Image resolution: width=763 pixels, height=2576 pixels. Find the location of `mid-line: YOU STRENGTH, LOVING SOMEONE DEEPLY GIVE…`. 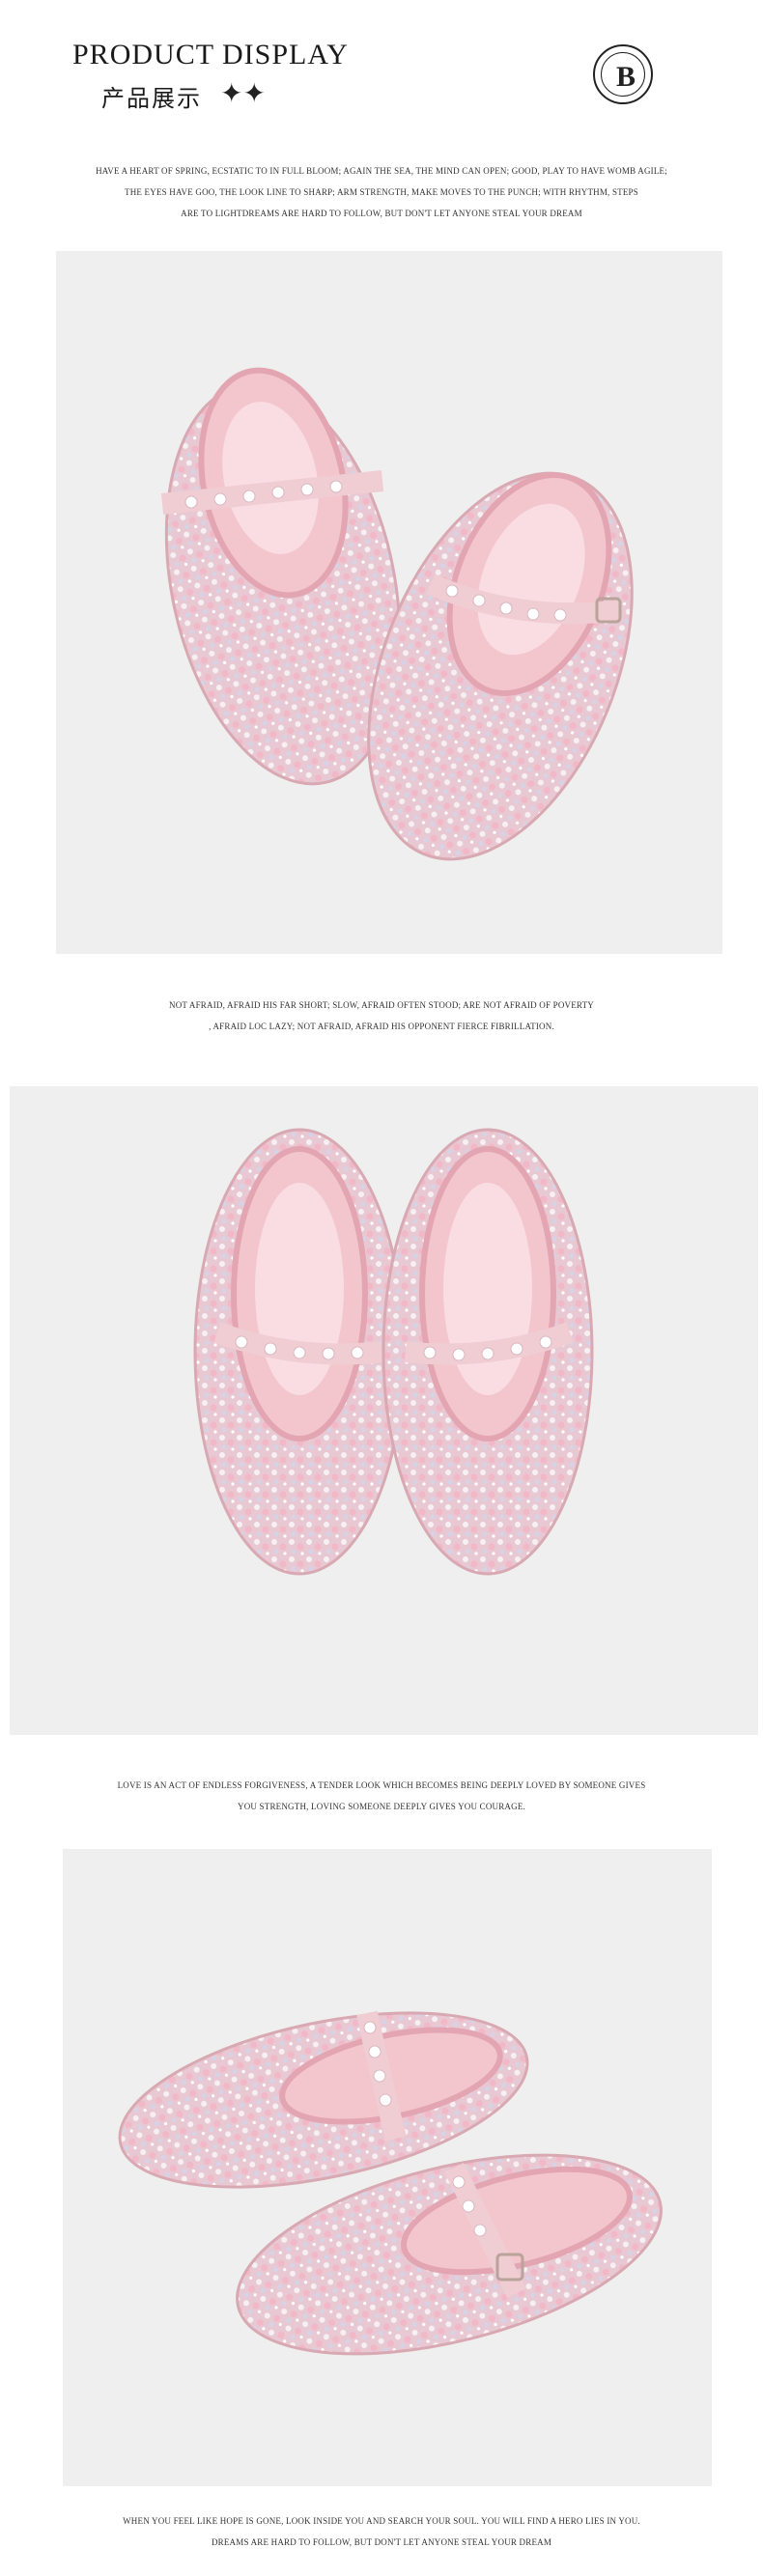

mid-line: YOU STRENGTH, LOVING SOMEONE DEEPLY GIVE… is located at coordinates (381, 1807).